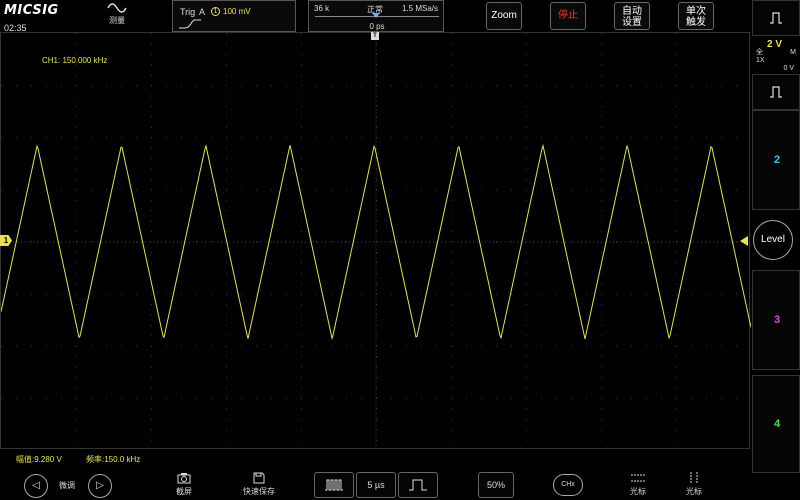  I want to click on timebase-increase-button, so click(418, 485).